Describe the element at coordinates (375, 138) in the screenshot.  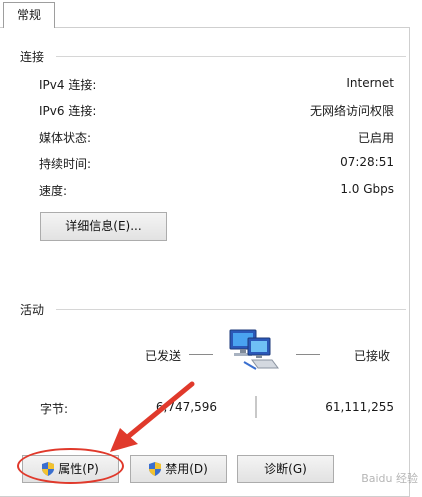
I see `media-state-value: 已启用` at that location.